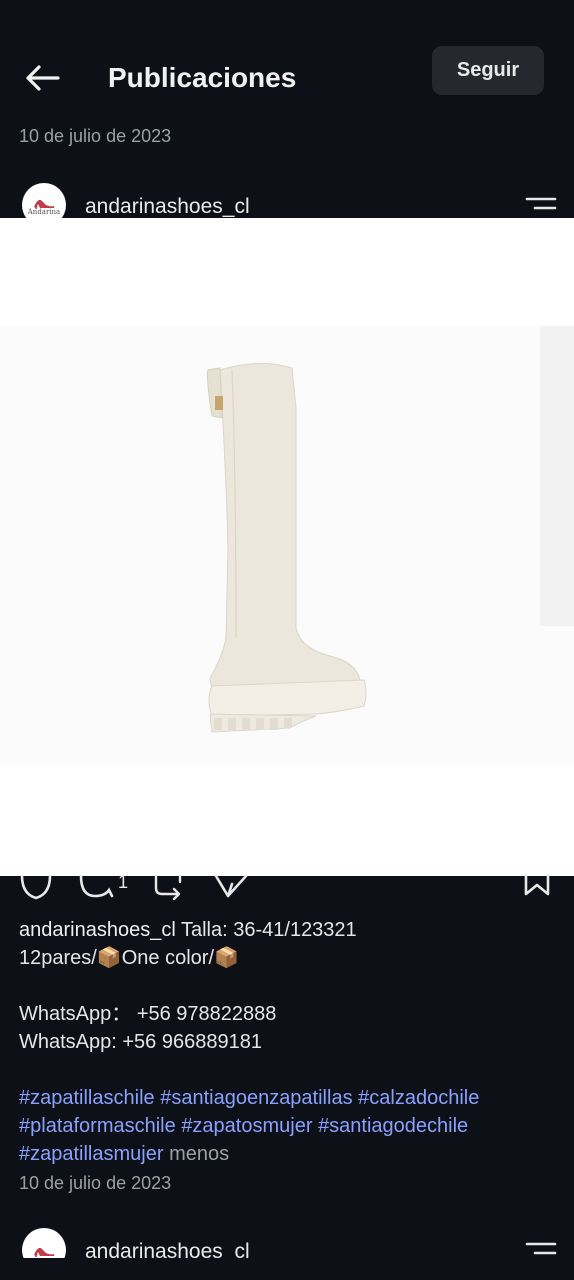 Image resolution: width=574 pixels, height=1280 pixels. I want to click on follow-button: Seguir, so click(488, 70).